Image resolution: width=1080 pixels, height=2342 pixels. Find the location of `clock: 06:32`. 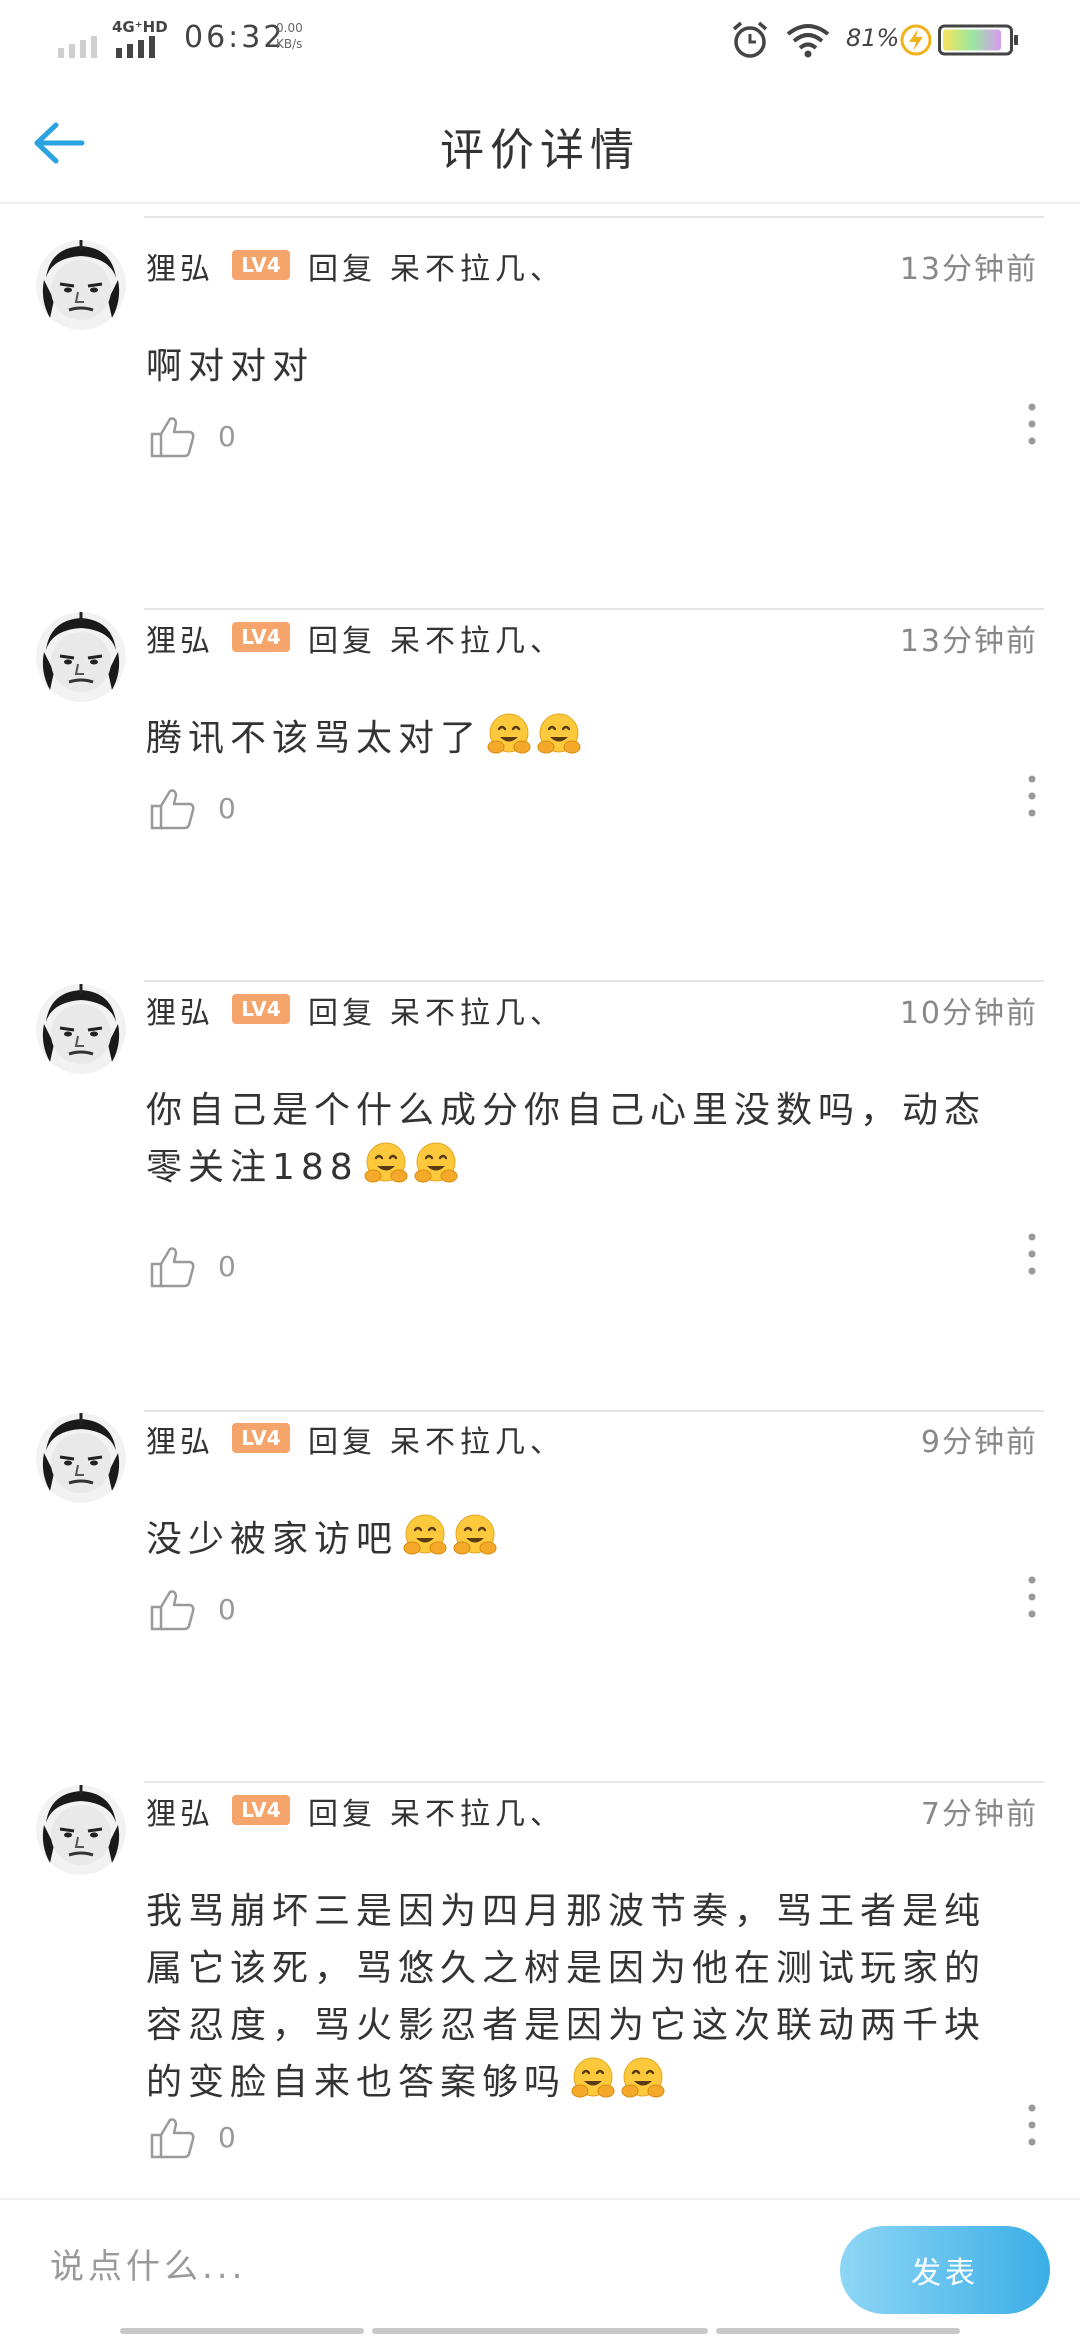

clock: 06:32 is located at coordinates (235, 37).